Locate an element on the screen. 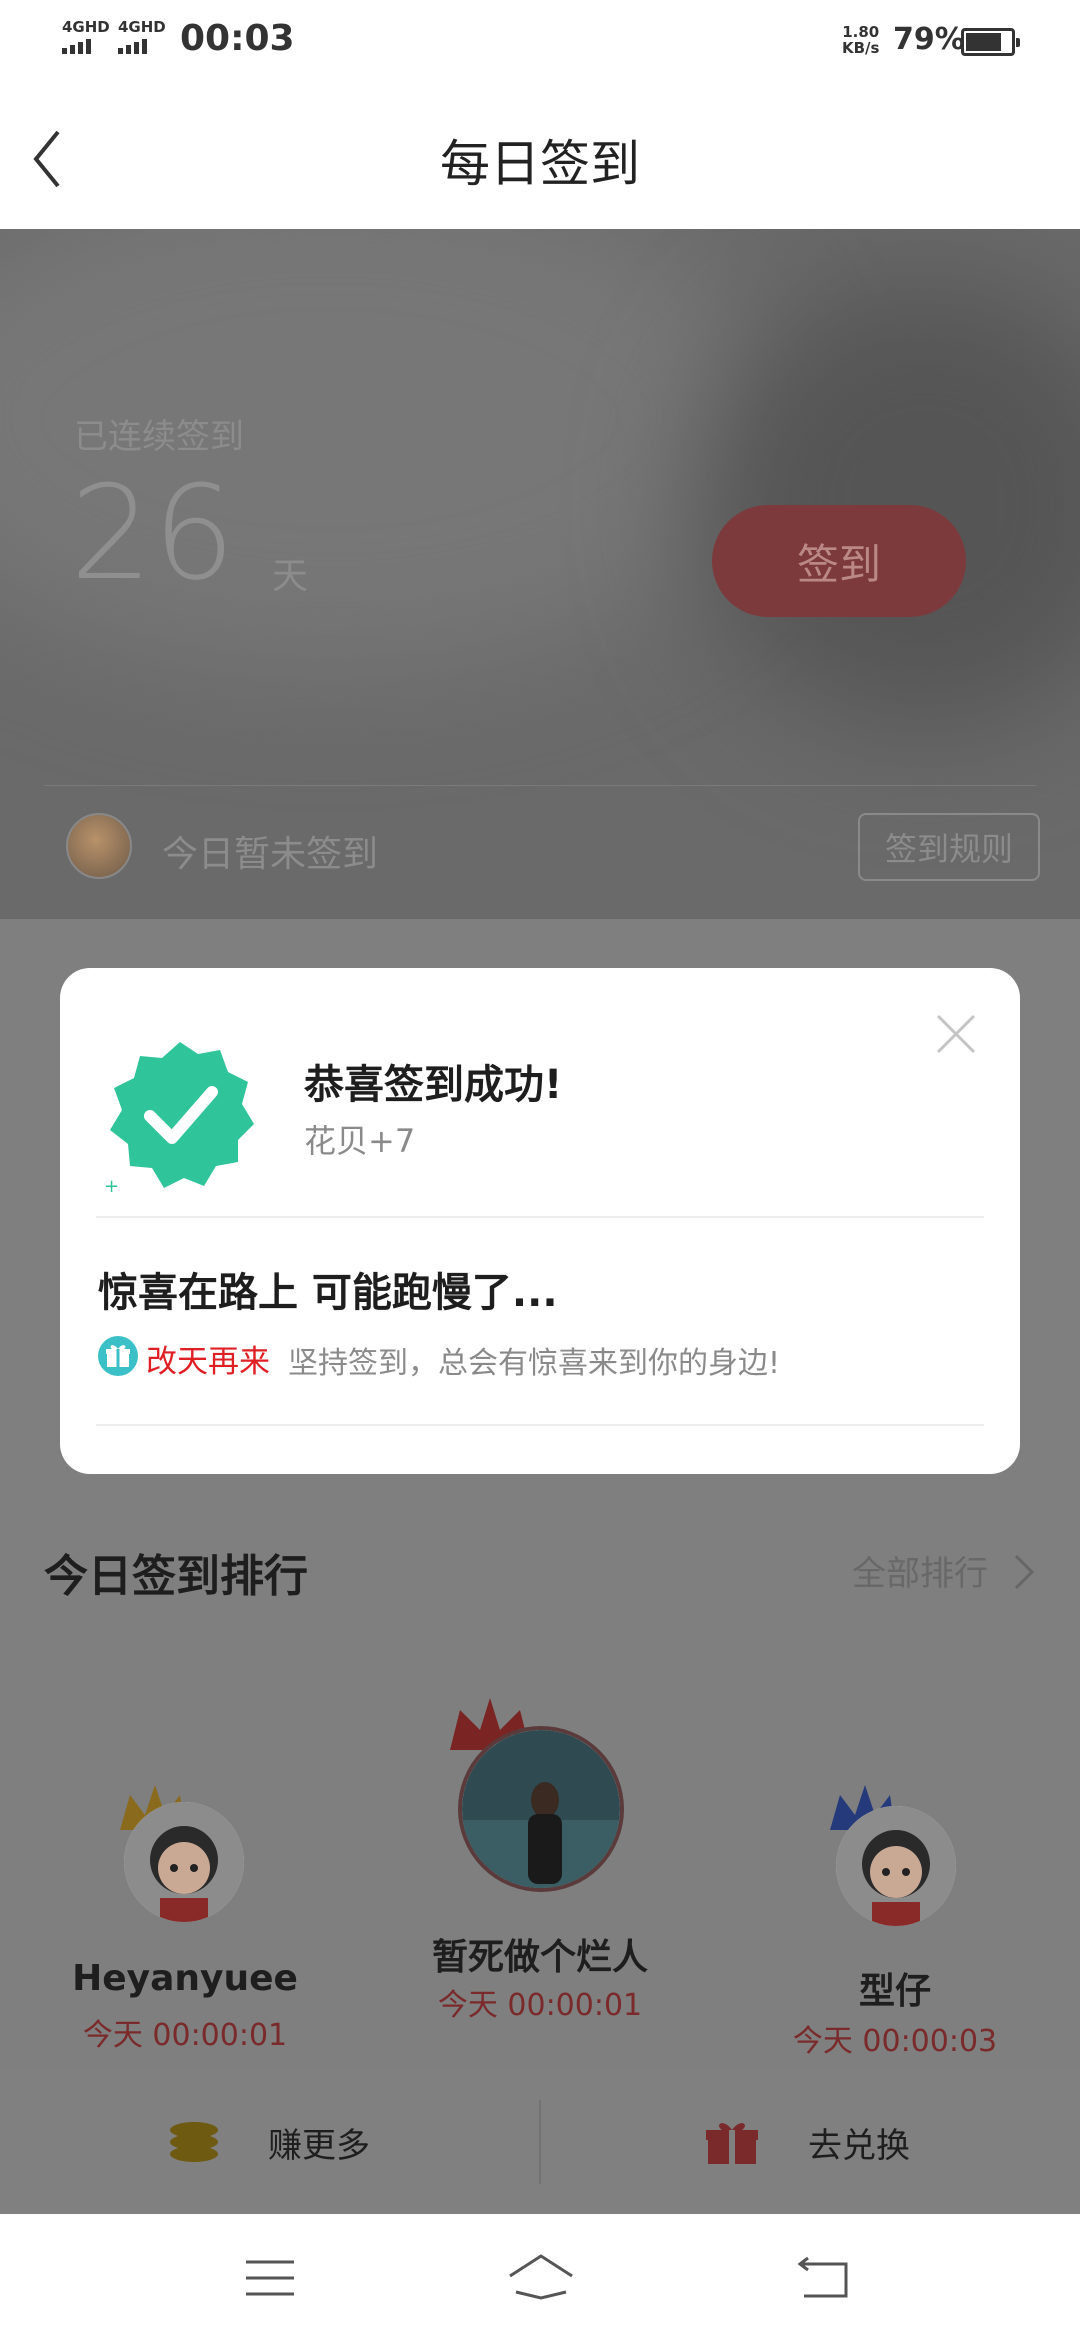 This screenshot has width=1080, height=2340. signal-2: 4GHD is located at coordinates (142, 37).